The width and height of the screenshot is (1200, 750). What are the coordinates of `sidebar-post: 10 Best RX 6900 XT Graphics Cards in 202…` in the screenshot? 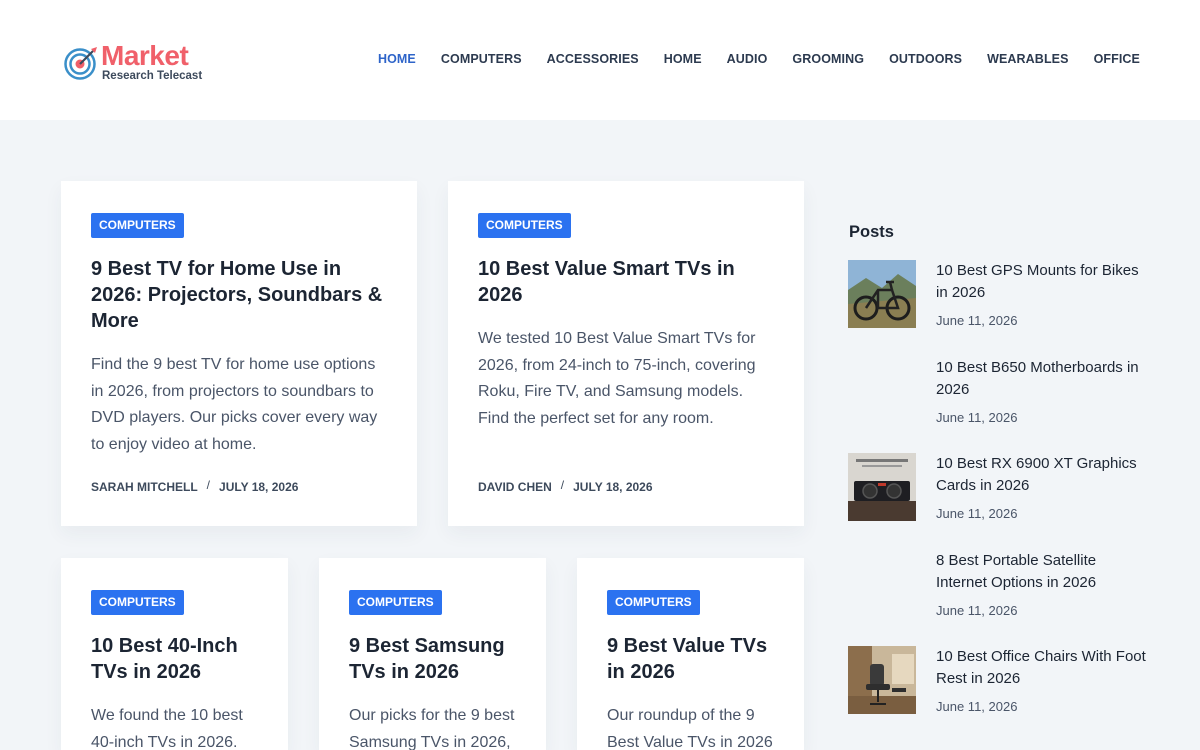 It's located at (998, 488).